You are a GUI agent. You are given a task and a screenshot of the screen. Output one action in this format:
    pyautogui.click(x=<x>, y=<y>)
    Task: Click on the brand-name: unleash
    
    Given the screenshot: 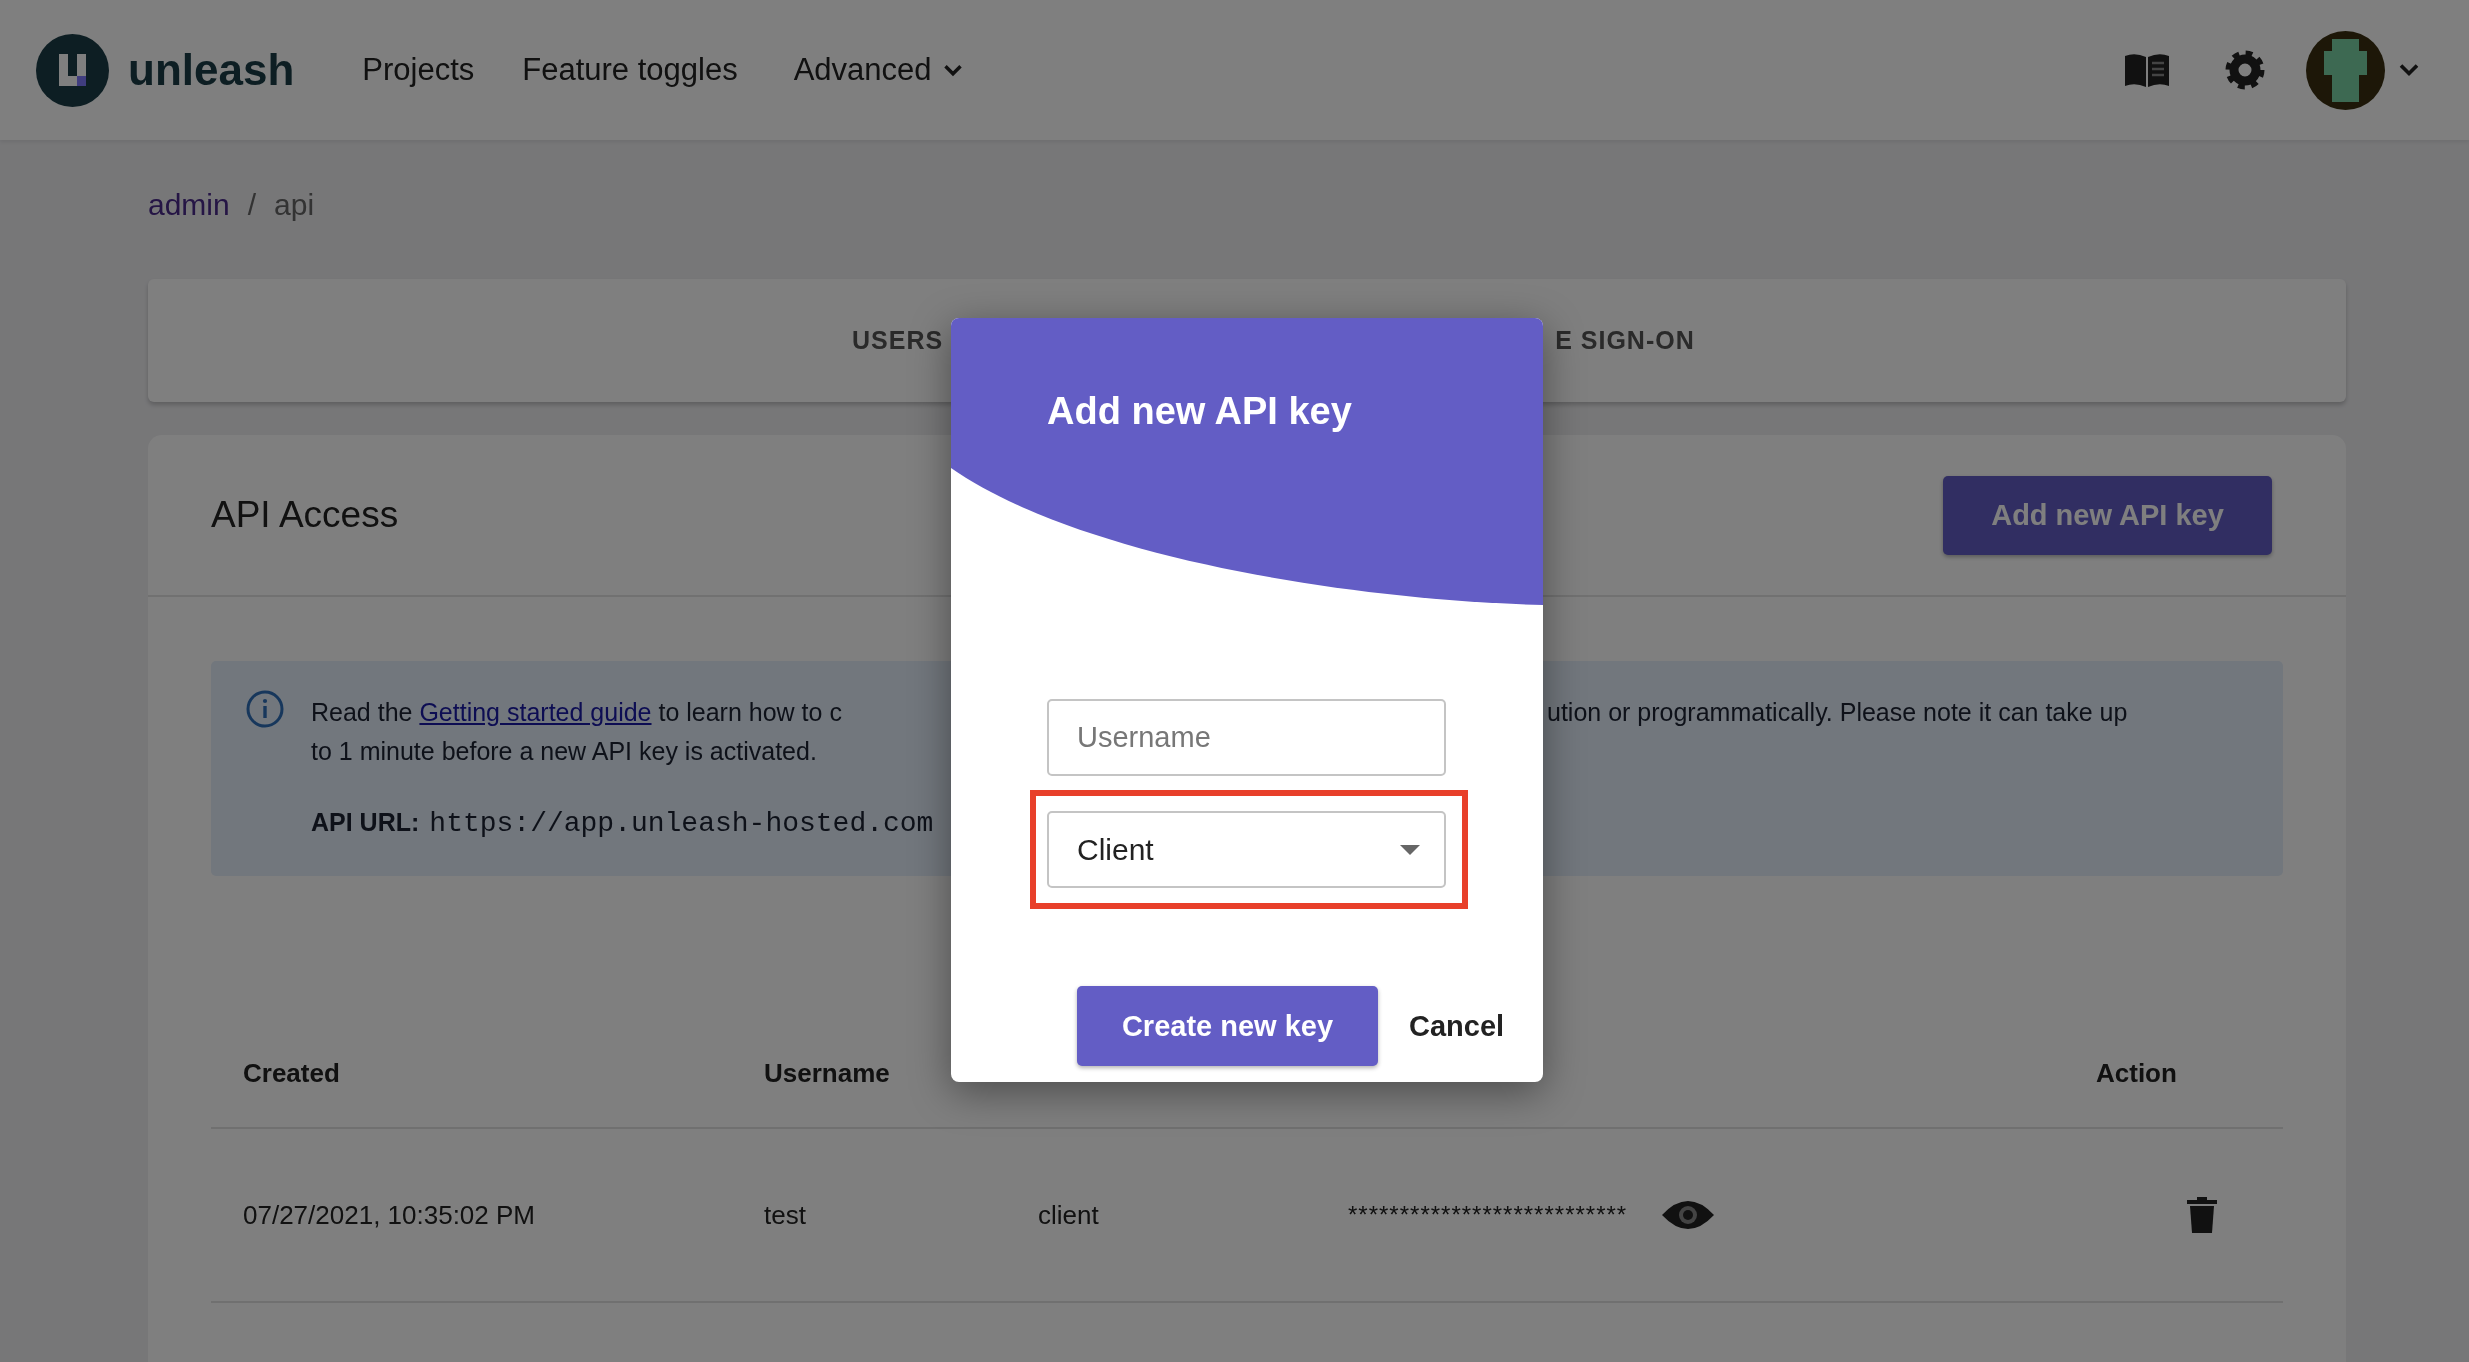 What is the action you would take?
    pyautogui.click(x=211, y=70)
    